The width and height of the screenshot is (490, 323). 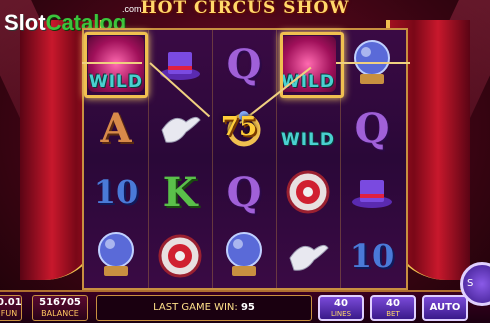 What do you see at coordinates (132, 9) in the screenshot?
I see `watermark-com: .com` at bounding box center [132, 9].